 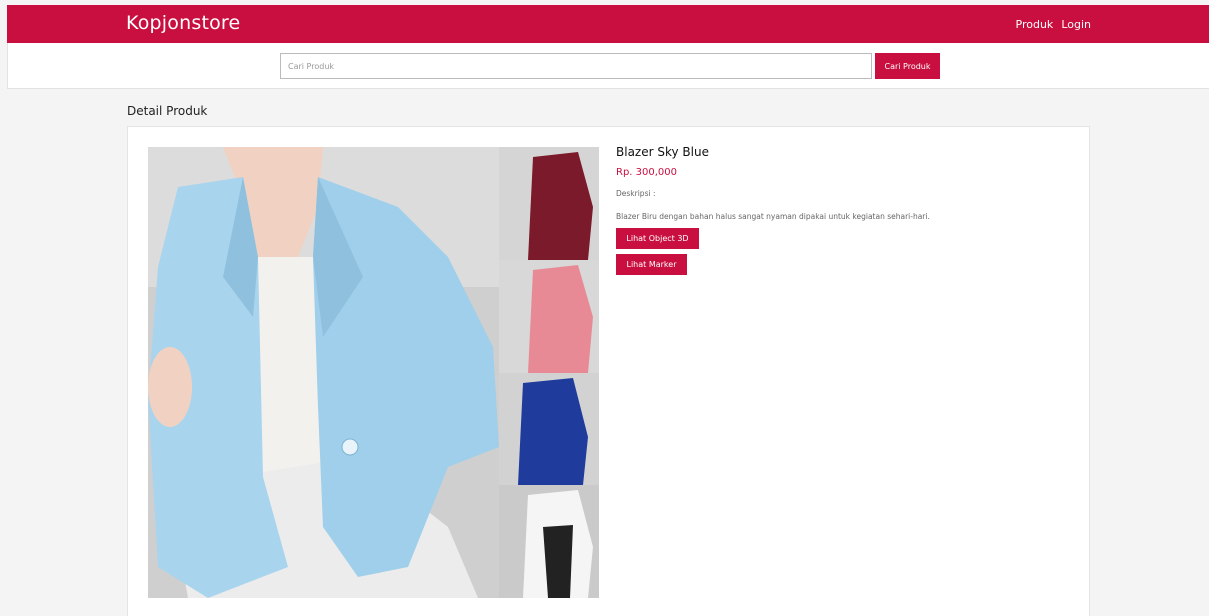 What do you see at coordinates (662, 152) in the screenshot?
I see `product-name: Blazer Sky Blue` at bounding box center [662, 152].